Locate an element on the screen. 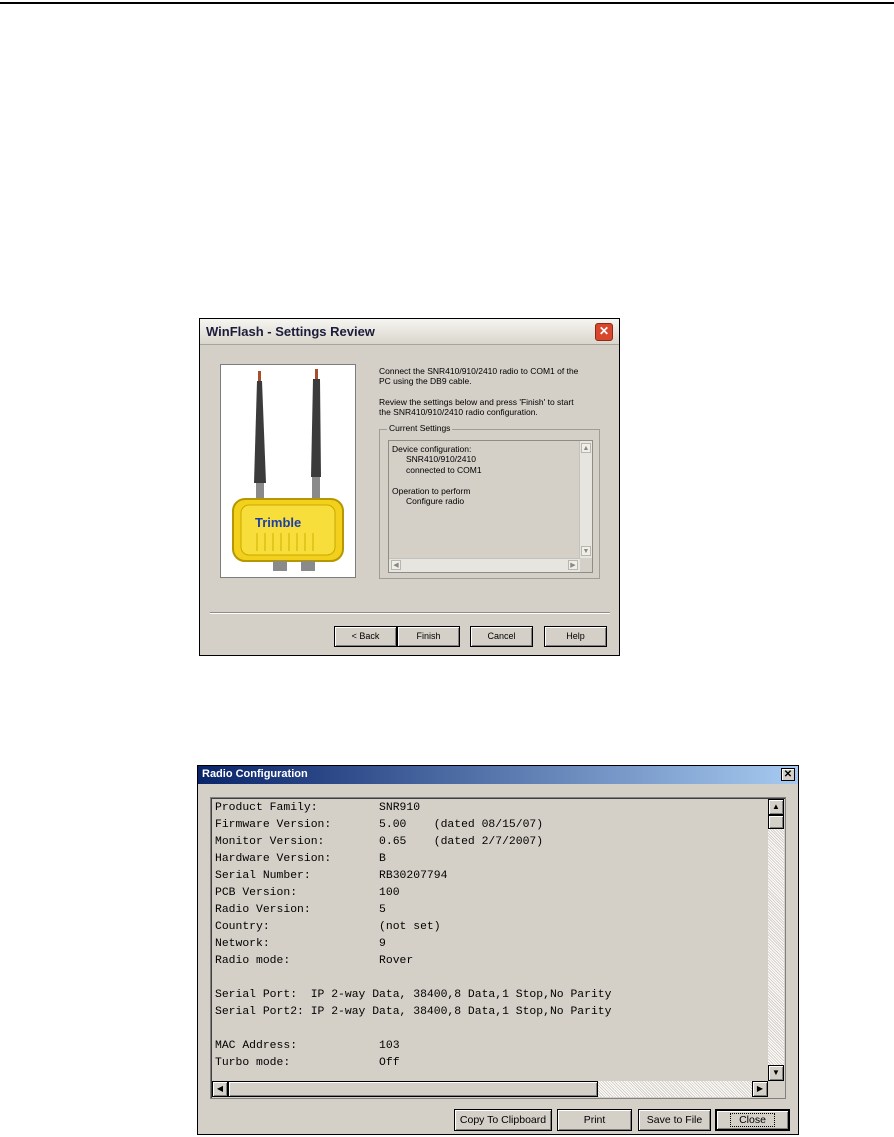  review-instructions-line-2: the SNR410/910/2410 radio configuration. is located at coordinates (458, 412).